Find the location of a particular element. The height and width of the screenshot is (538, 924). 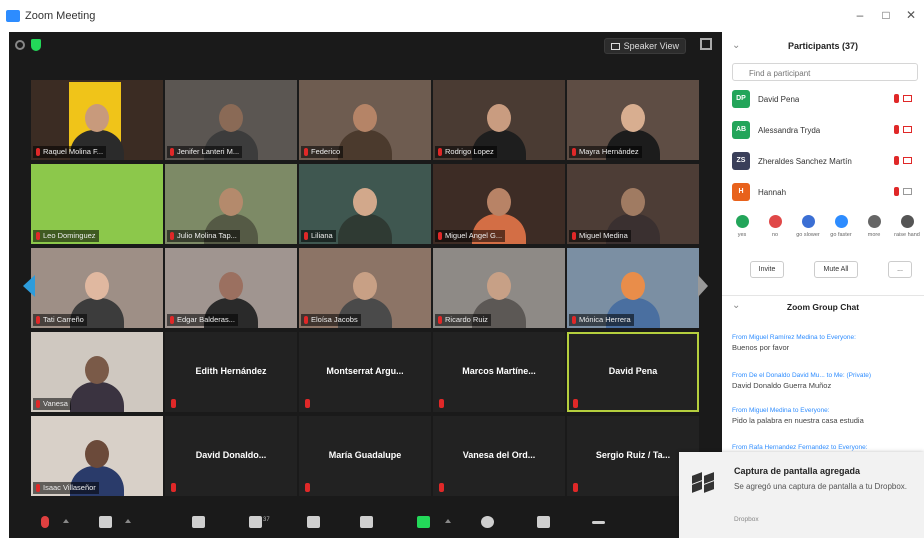

reactions-button is located at coordinates (543, 526).